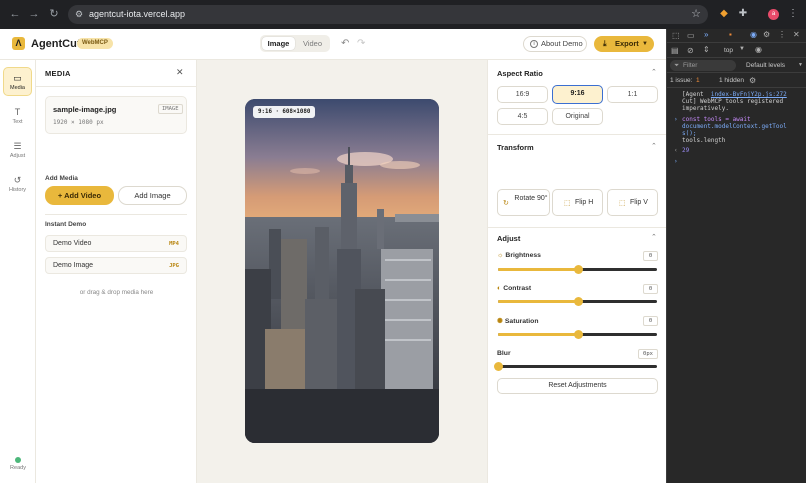 This screenshot has height=483, width=806. I want to click on brightness-value: 0, so click(650, 256).